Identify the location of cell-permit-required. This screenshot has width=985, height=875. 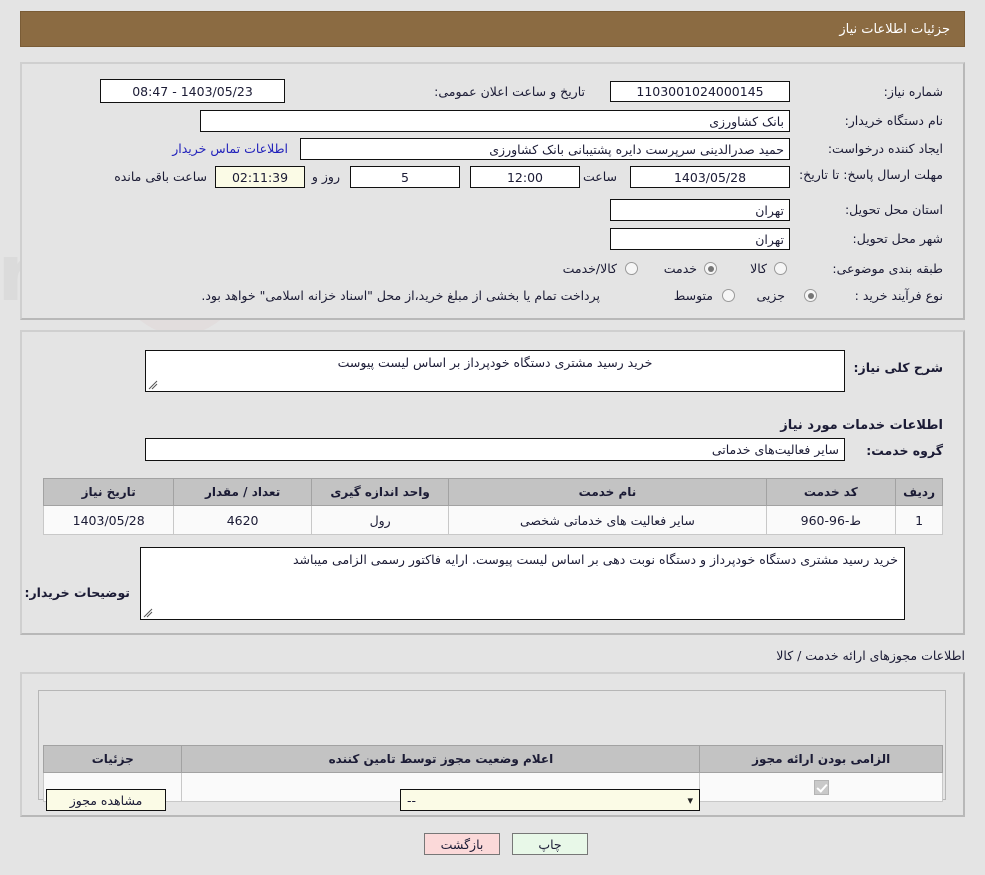
(821, 787).